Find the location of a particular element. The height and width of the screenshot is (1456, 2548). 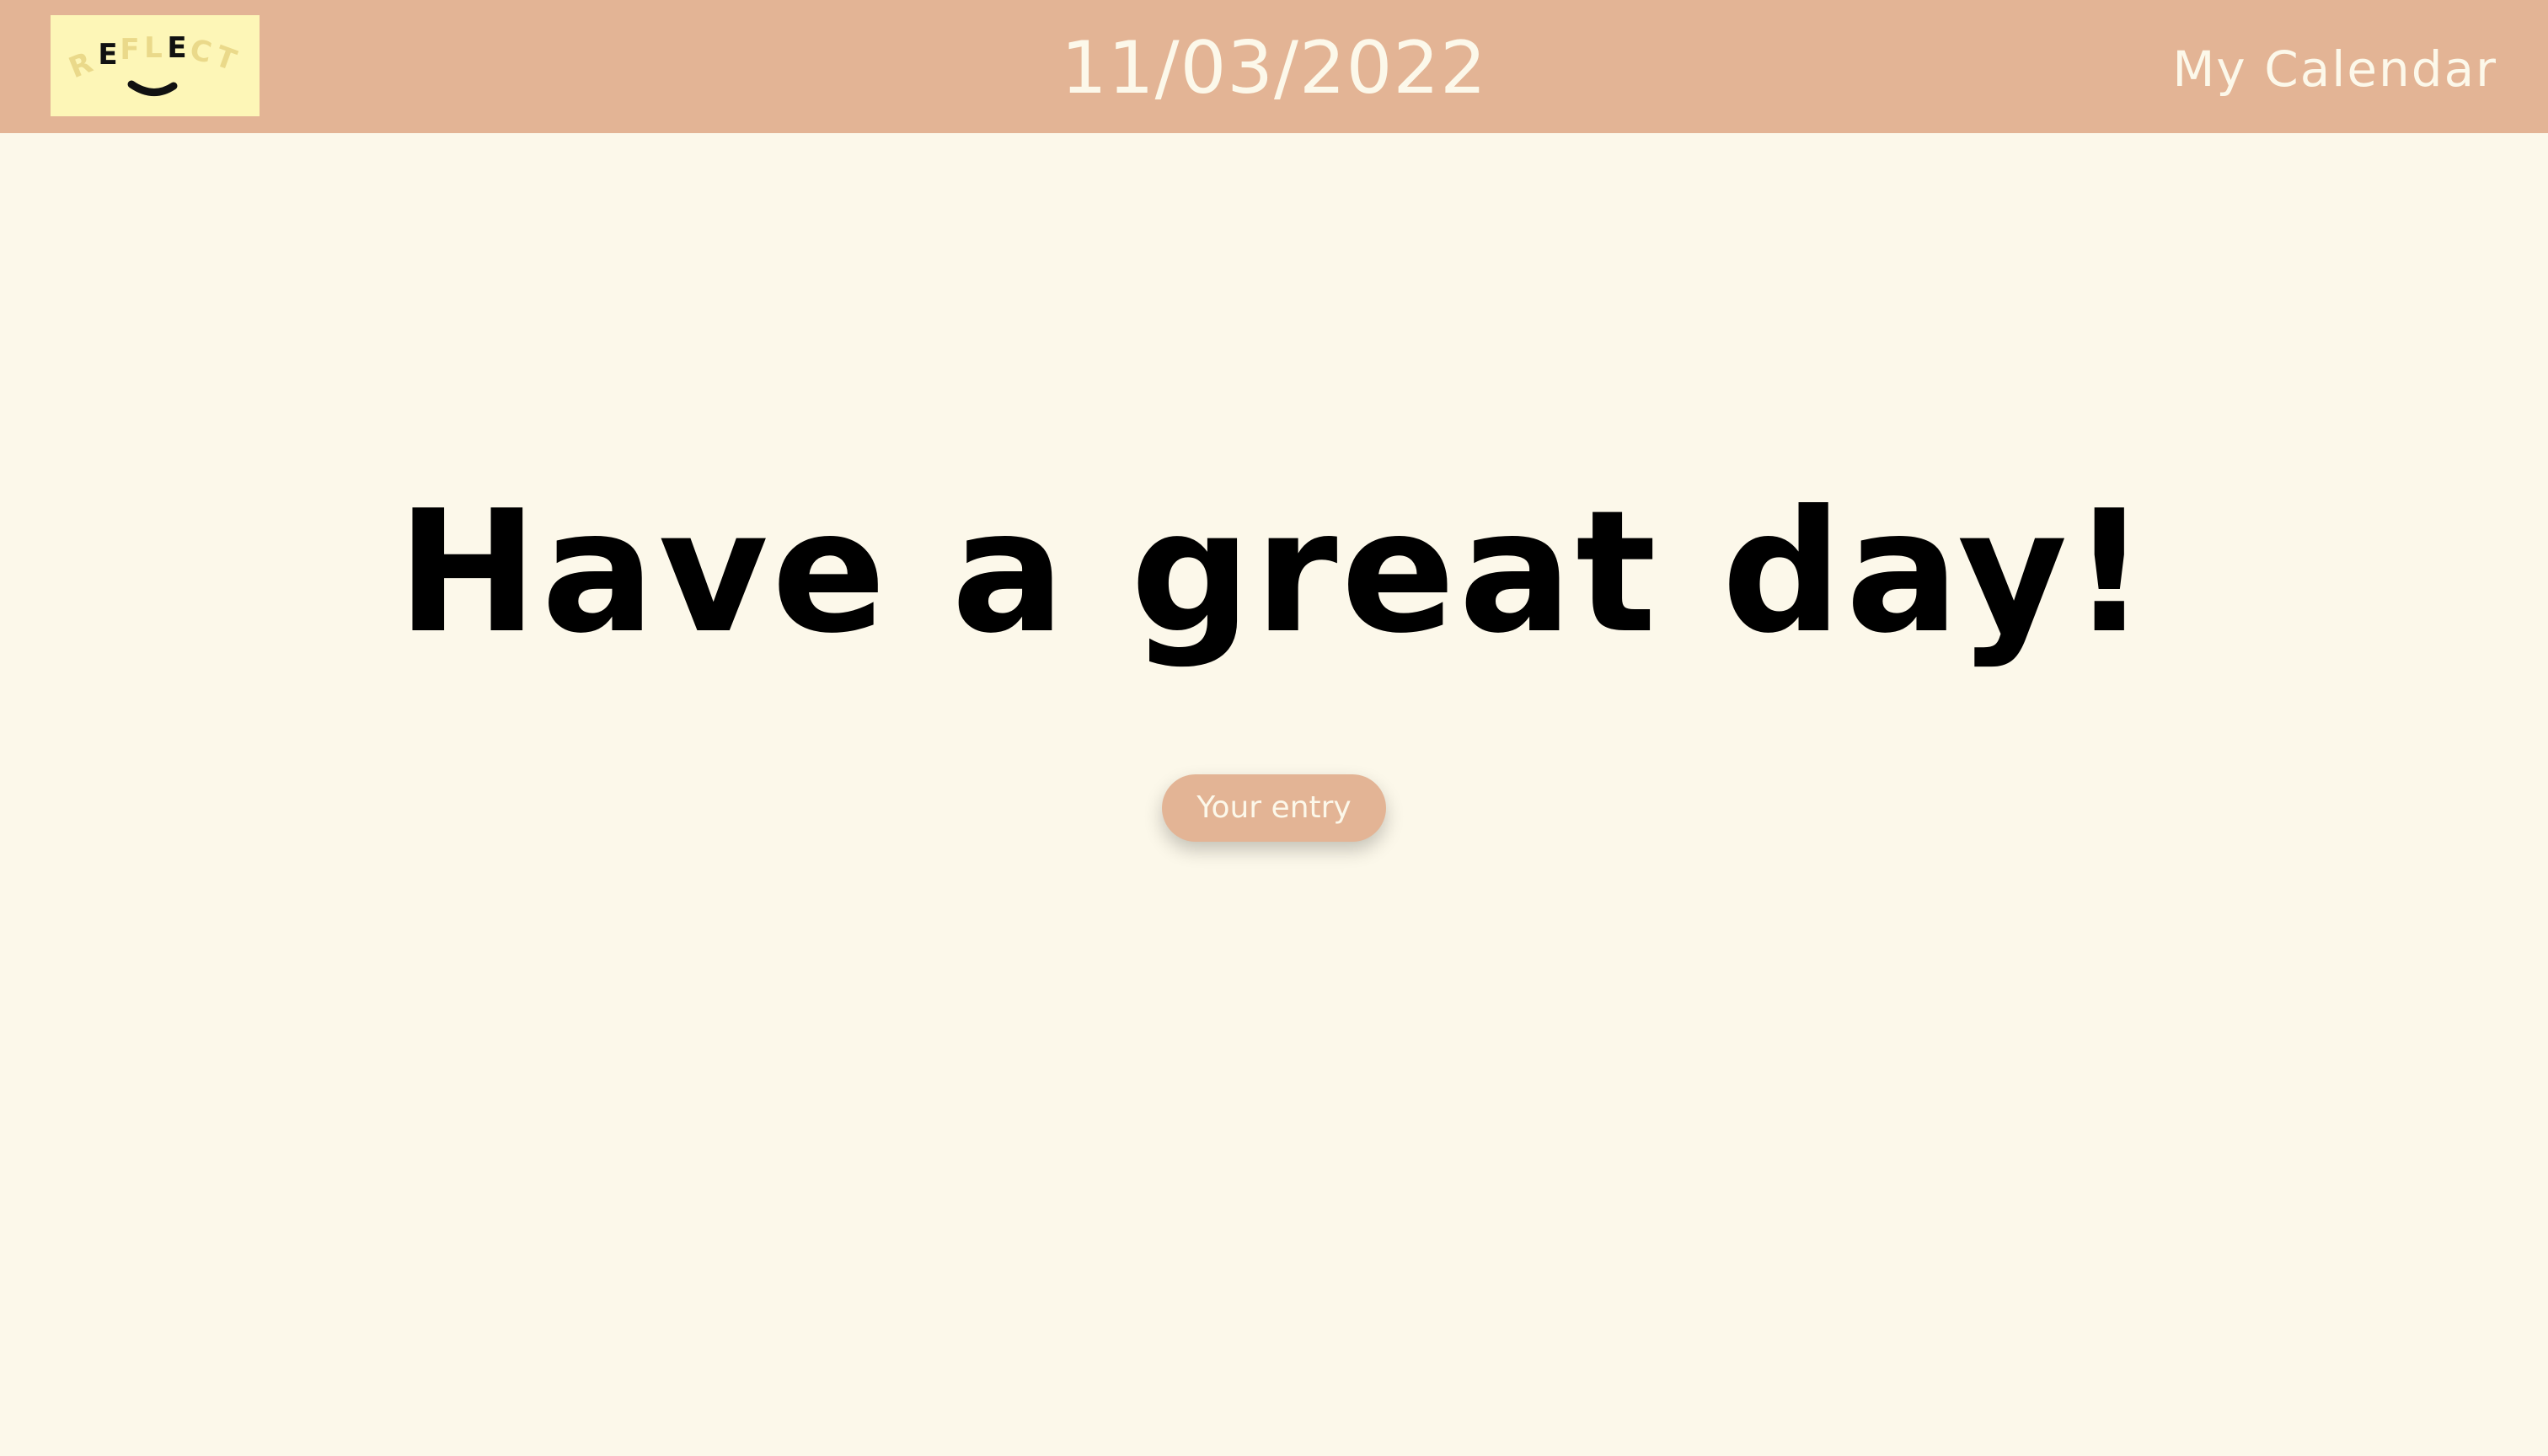

your-entry-button: Your entry is located at coordinates (1274, 808).